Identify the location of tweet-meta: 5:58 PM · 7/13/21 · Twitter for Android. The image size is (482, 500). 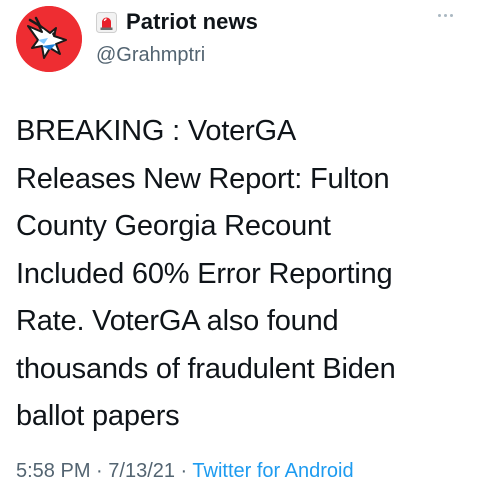
(185, 471).